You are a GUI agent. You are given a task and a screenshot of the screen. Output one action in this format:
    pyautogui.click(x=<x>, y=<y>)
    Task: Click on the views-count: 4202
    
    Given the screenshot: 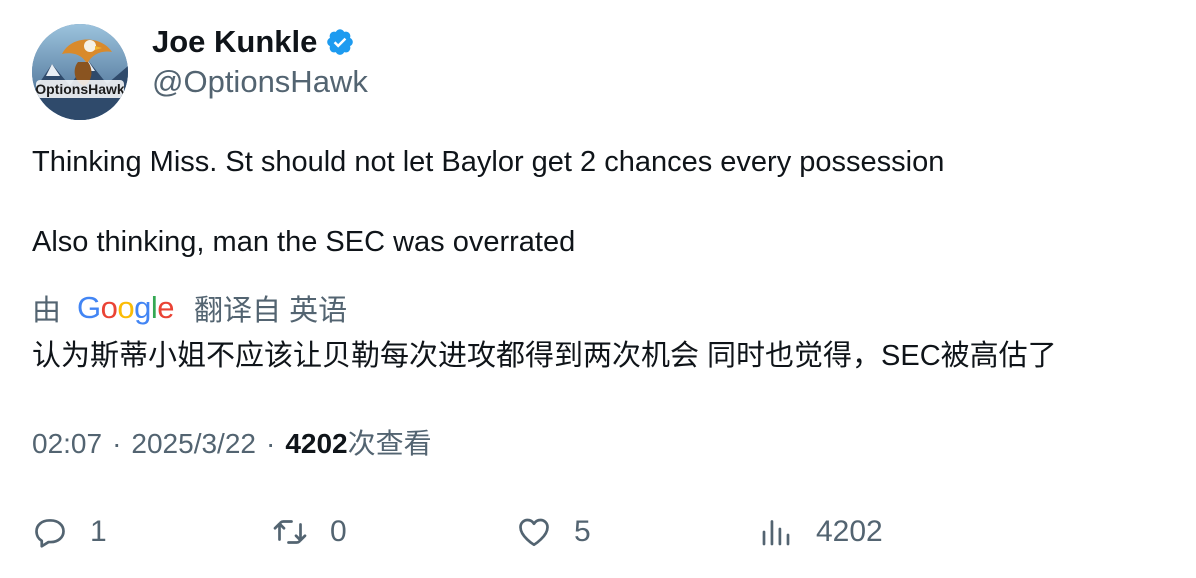 What is the action you would take?
    pyautogui.click(x=849, y=531)
    